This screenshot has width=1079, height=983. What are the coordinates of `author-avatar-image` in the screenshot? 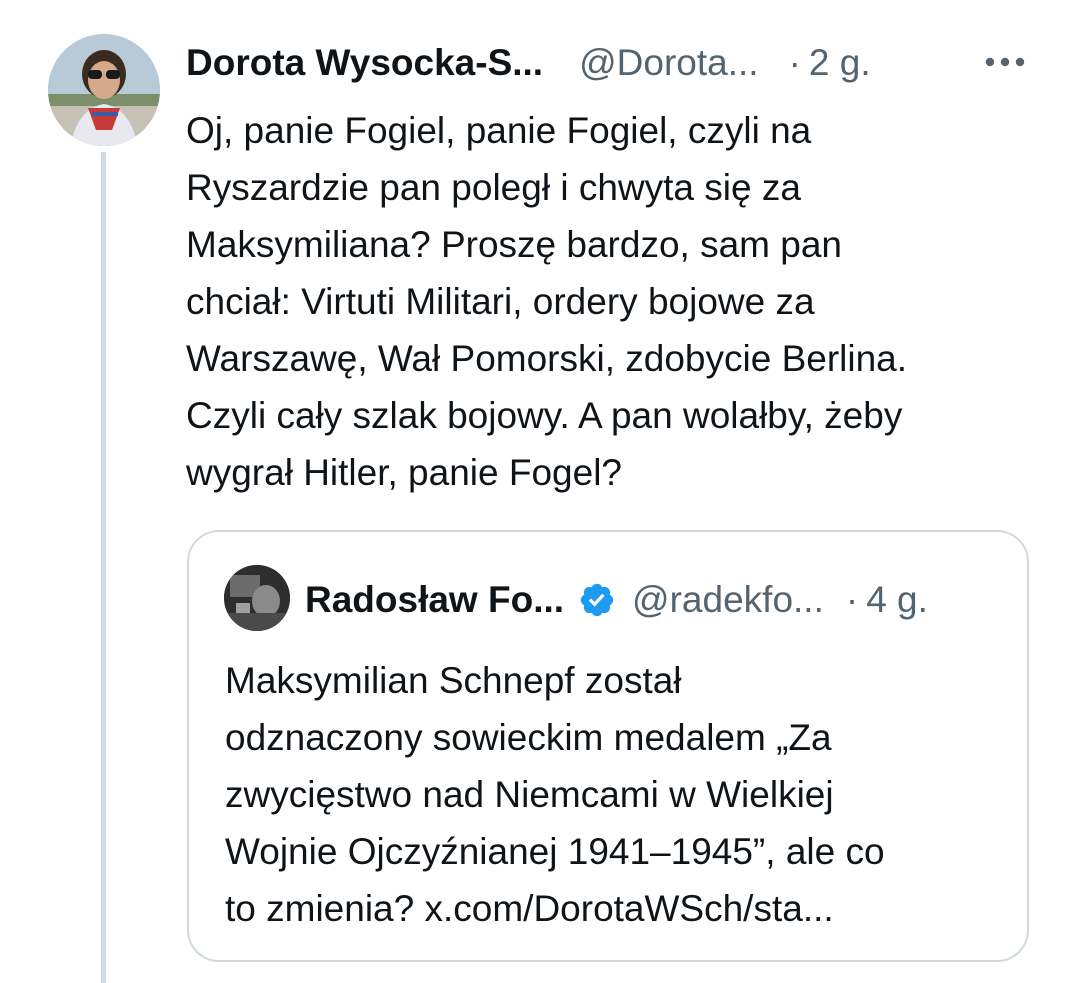 It's located at (104, 90).